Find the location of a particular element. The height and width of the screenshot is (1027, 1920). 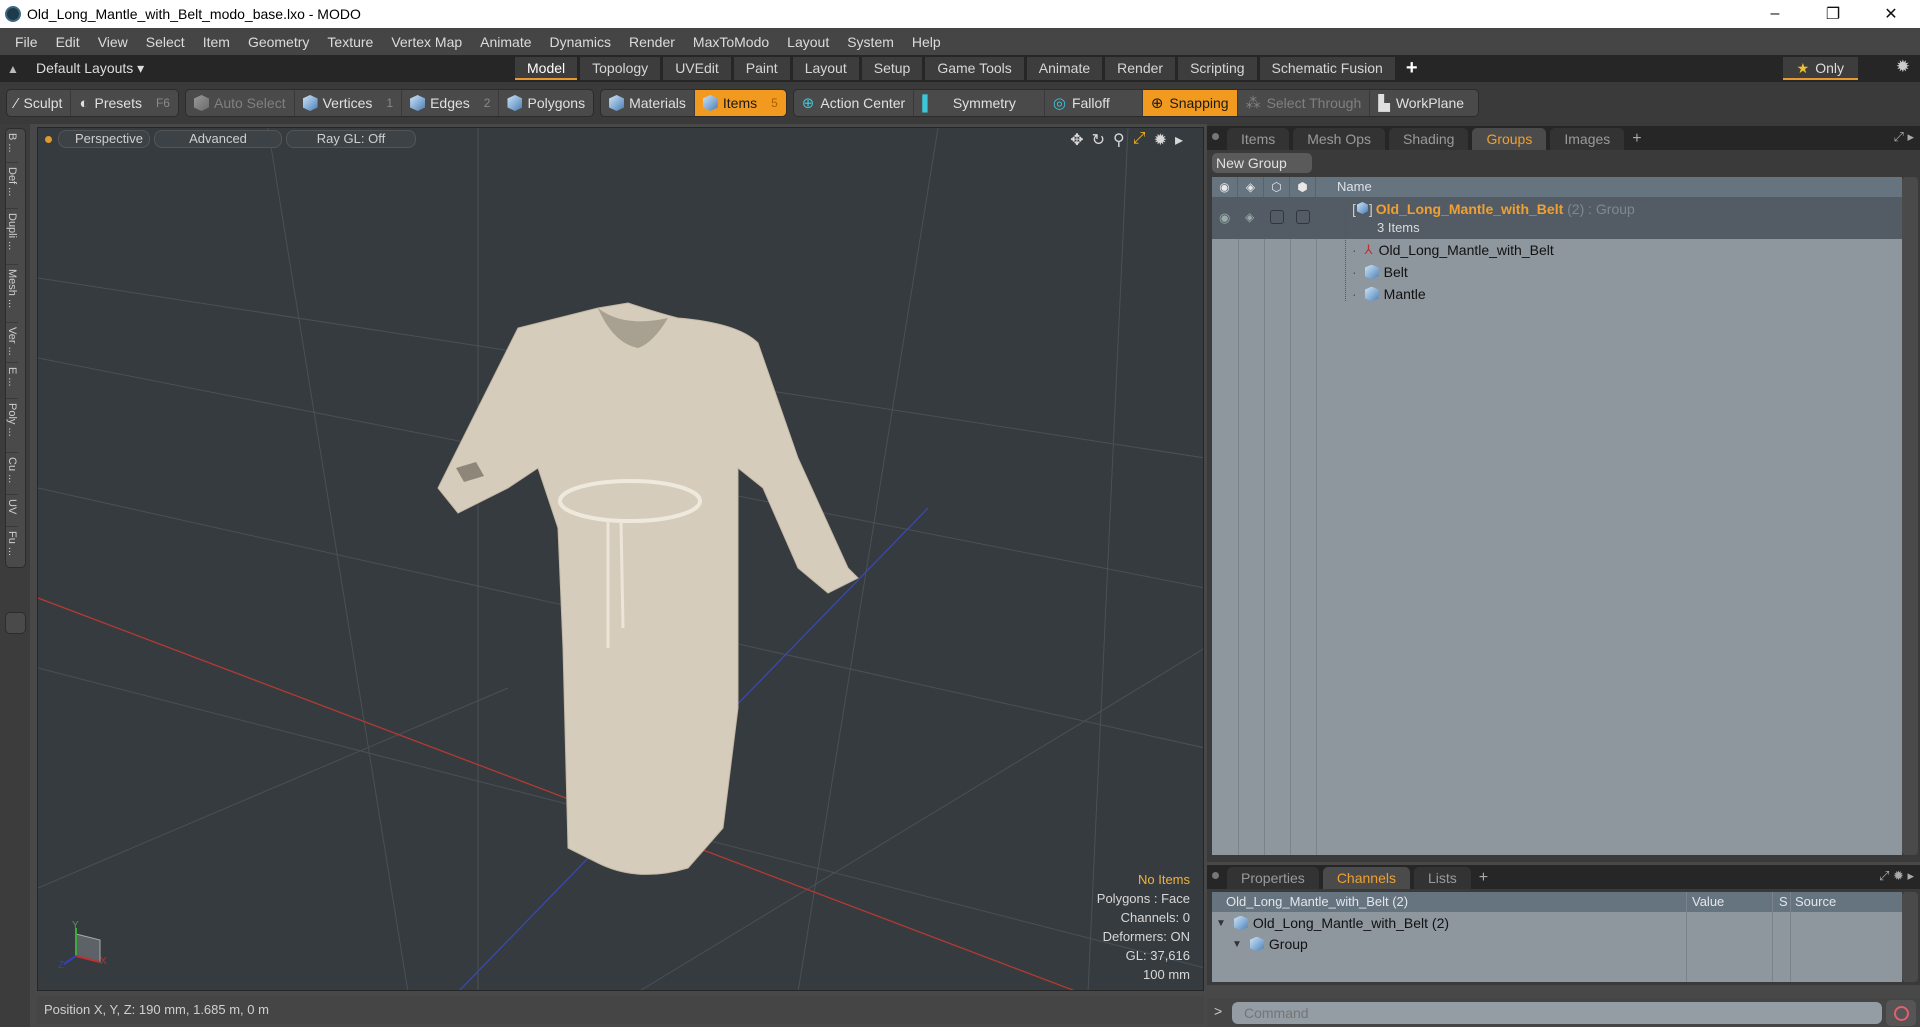

tab-images: Images is located at coordinates (1587, 139).